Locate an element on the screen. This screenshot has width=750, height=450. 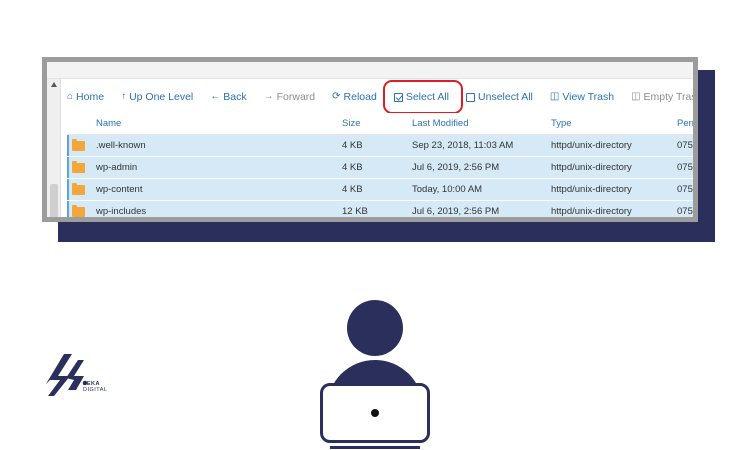
reload-icon: ⟳ is located at coordinates (336, 96).